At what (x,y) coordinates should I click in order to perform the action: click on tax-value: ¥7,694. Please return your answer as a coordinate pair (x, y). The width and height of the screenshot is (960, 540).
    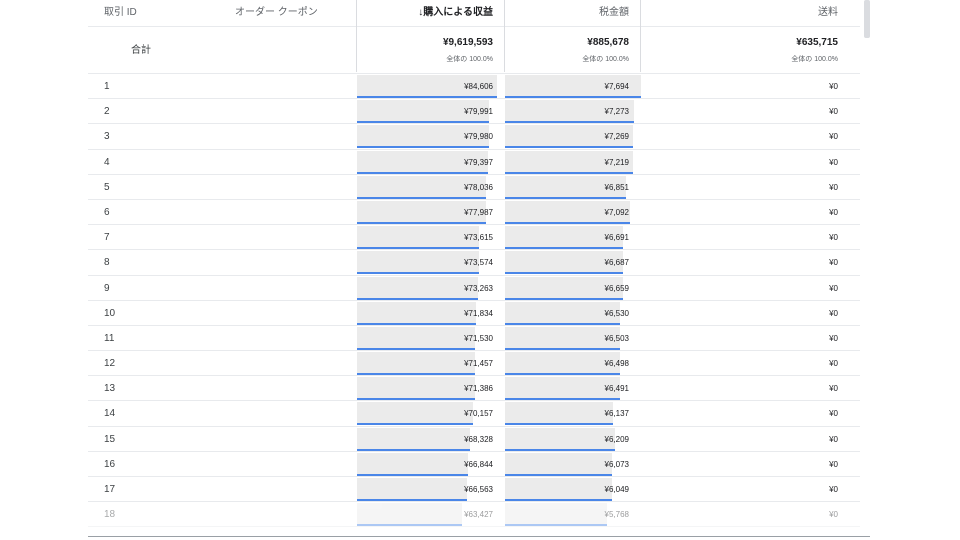
    Looking at the image, I should click on (616, 86).